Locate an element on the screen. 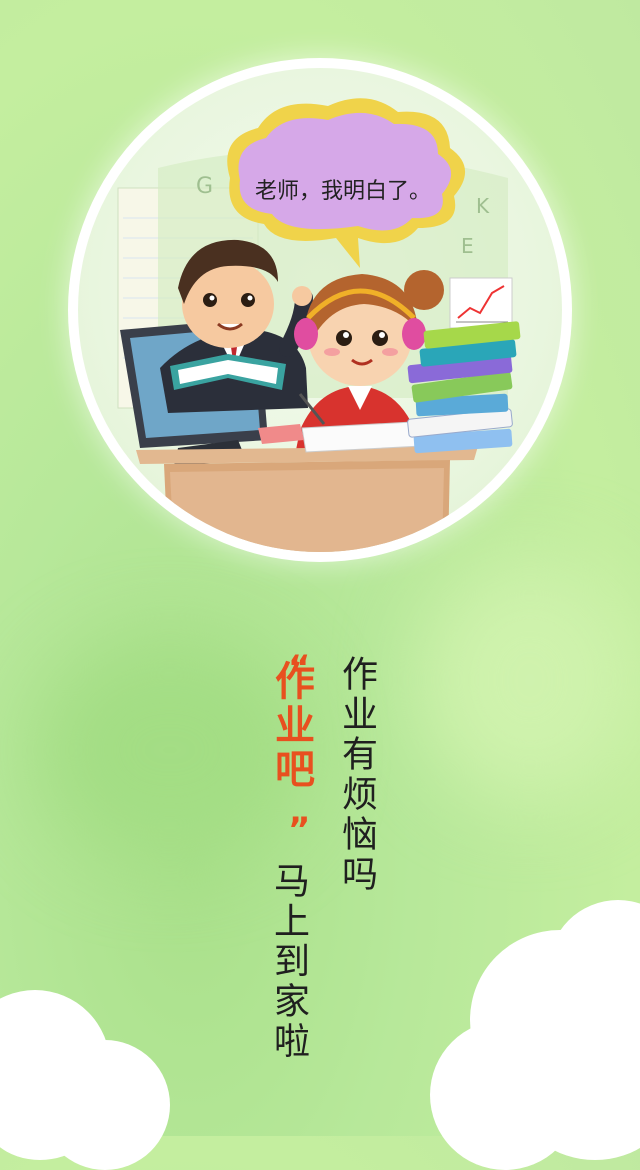 Image resolution: width=640 pixels, height=1170 pixels. brand-name: 作业吧 is located at coordinates (291, 726).